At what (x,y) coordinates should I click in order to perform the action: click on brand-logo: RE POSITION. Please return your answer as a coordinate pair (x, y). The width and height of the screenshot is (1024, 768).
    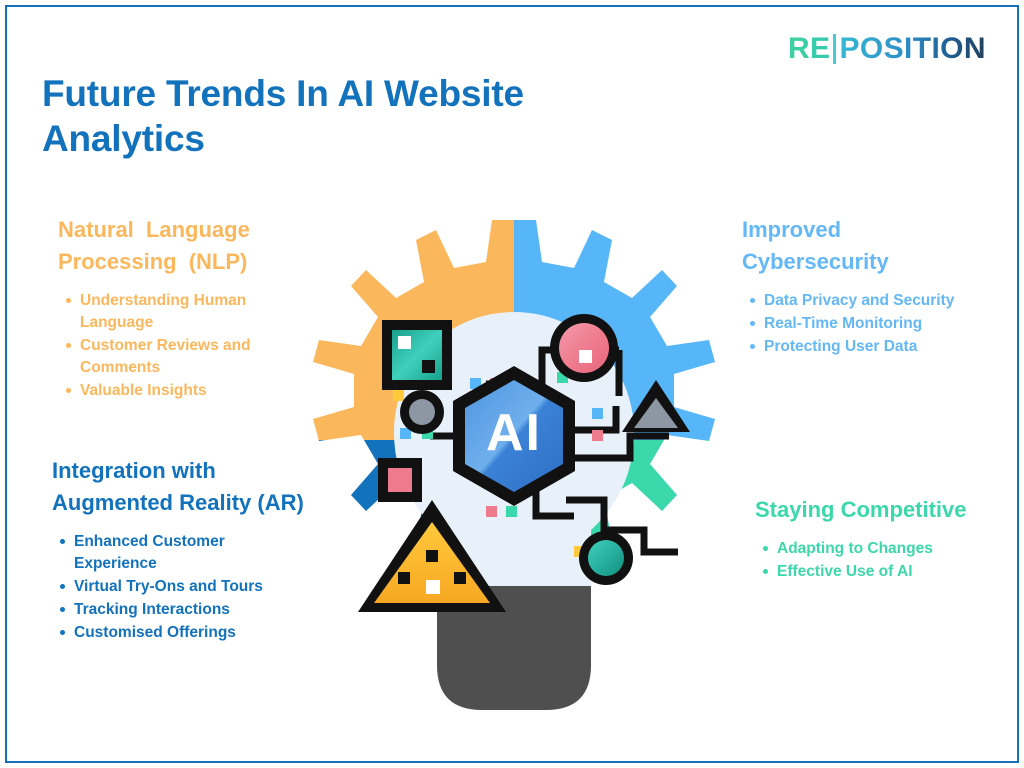
    Looking at the image, I should click on (887, 49).